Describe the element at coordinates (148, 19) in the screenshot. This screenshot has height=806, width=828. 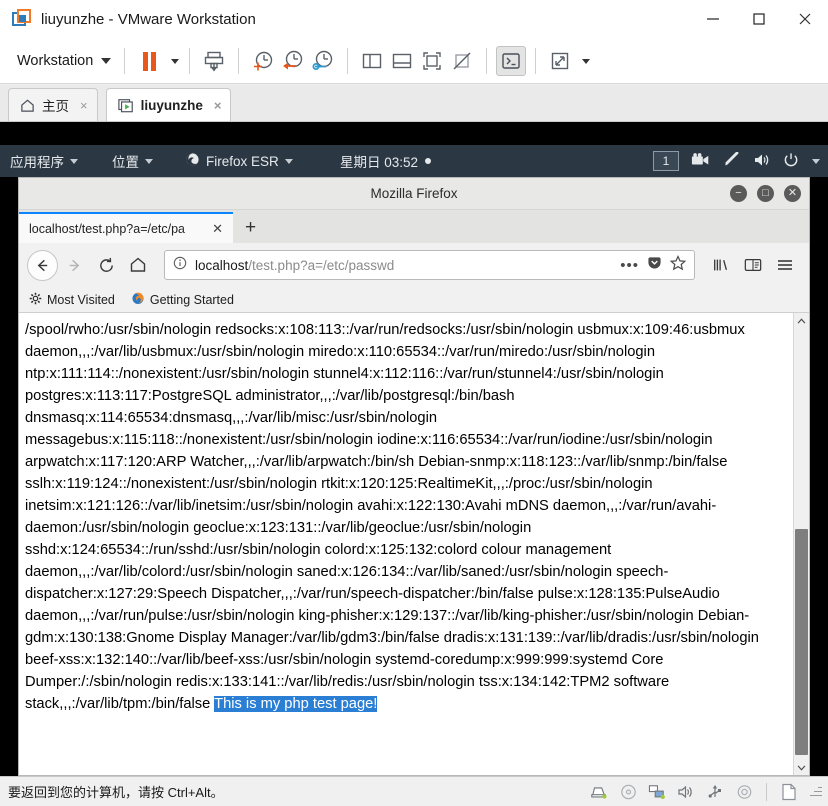
I see `window-title: liuyunzhe - VMware Workstation` at that location.